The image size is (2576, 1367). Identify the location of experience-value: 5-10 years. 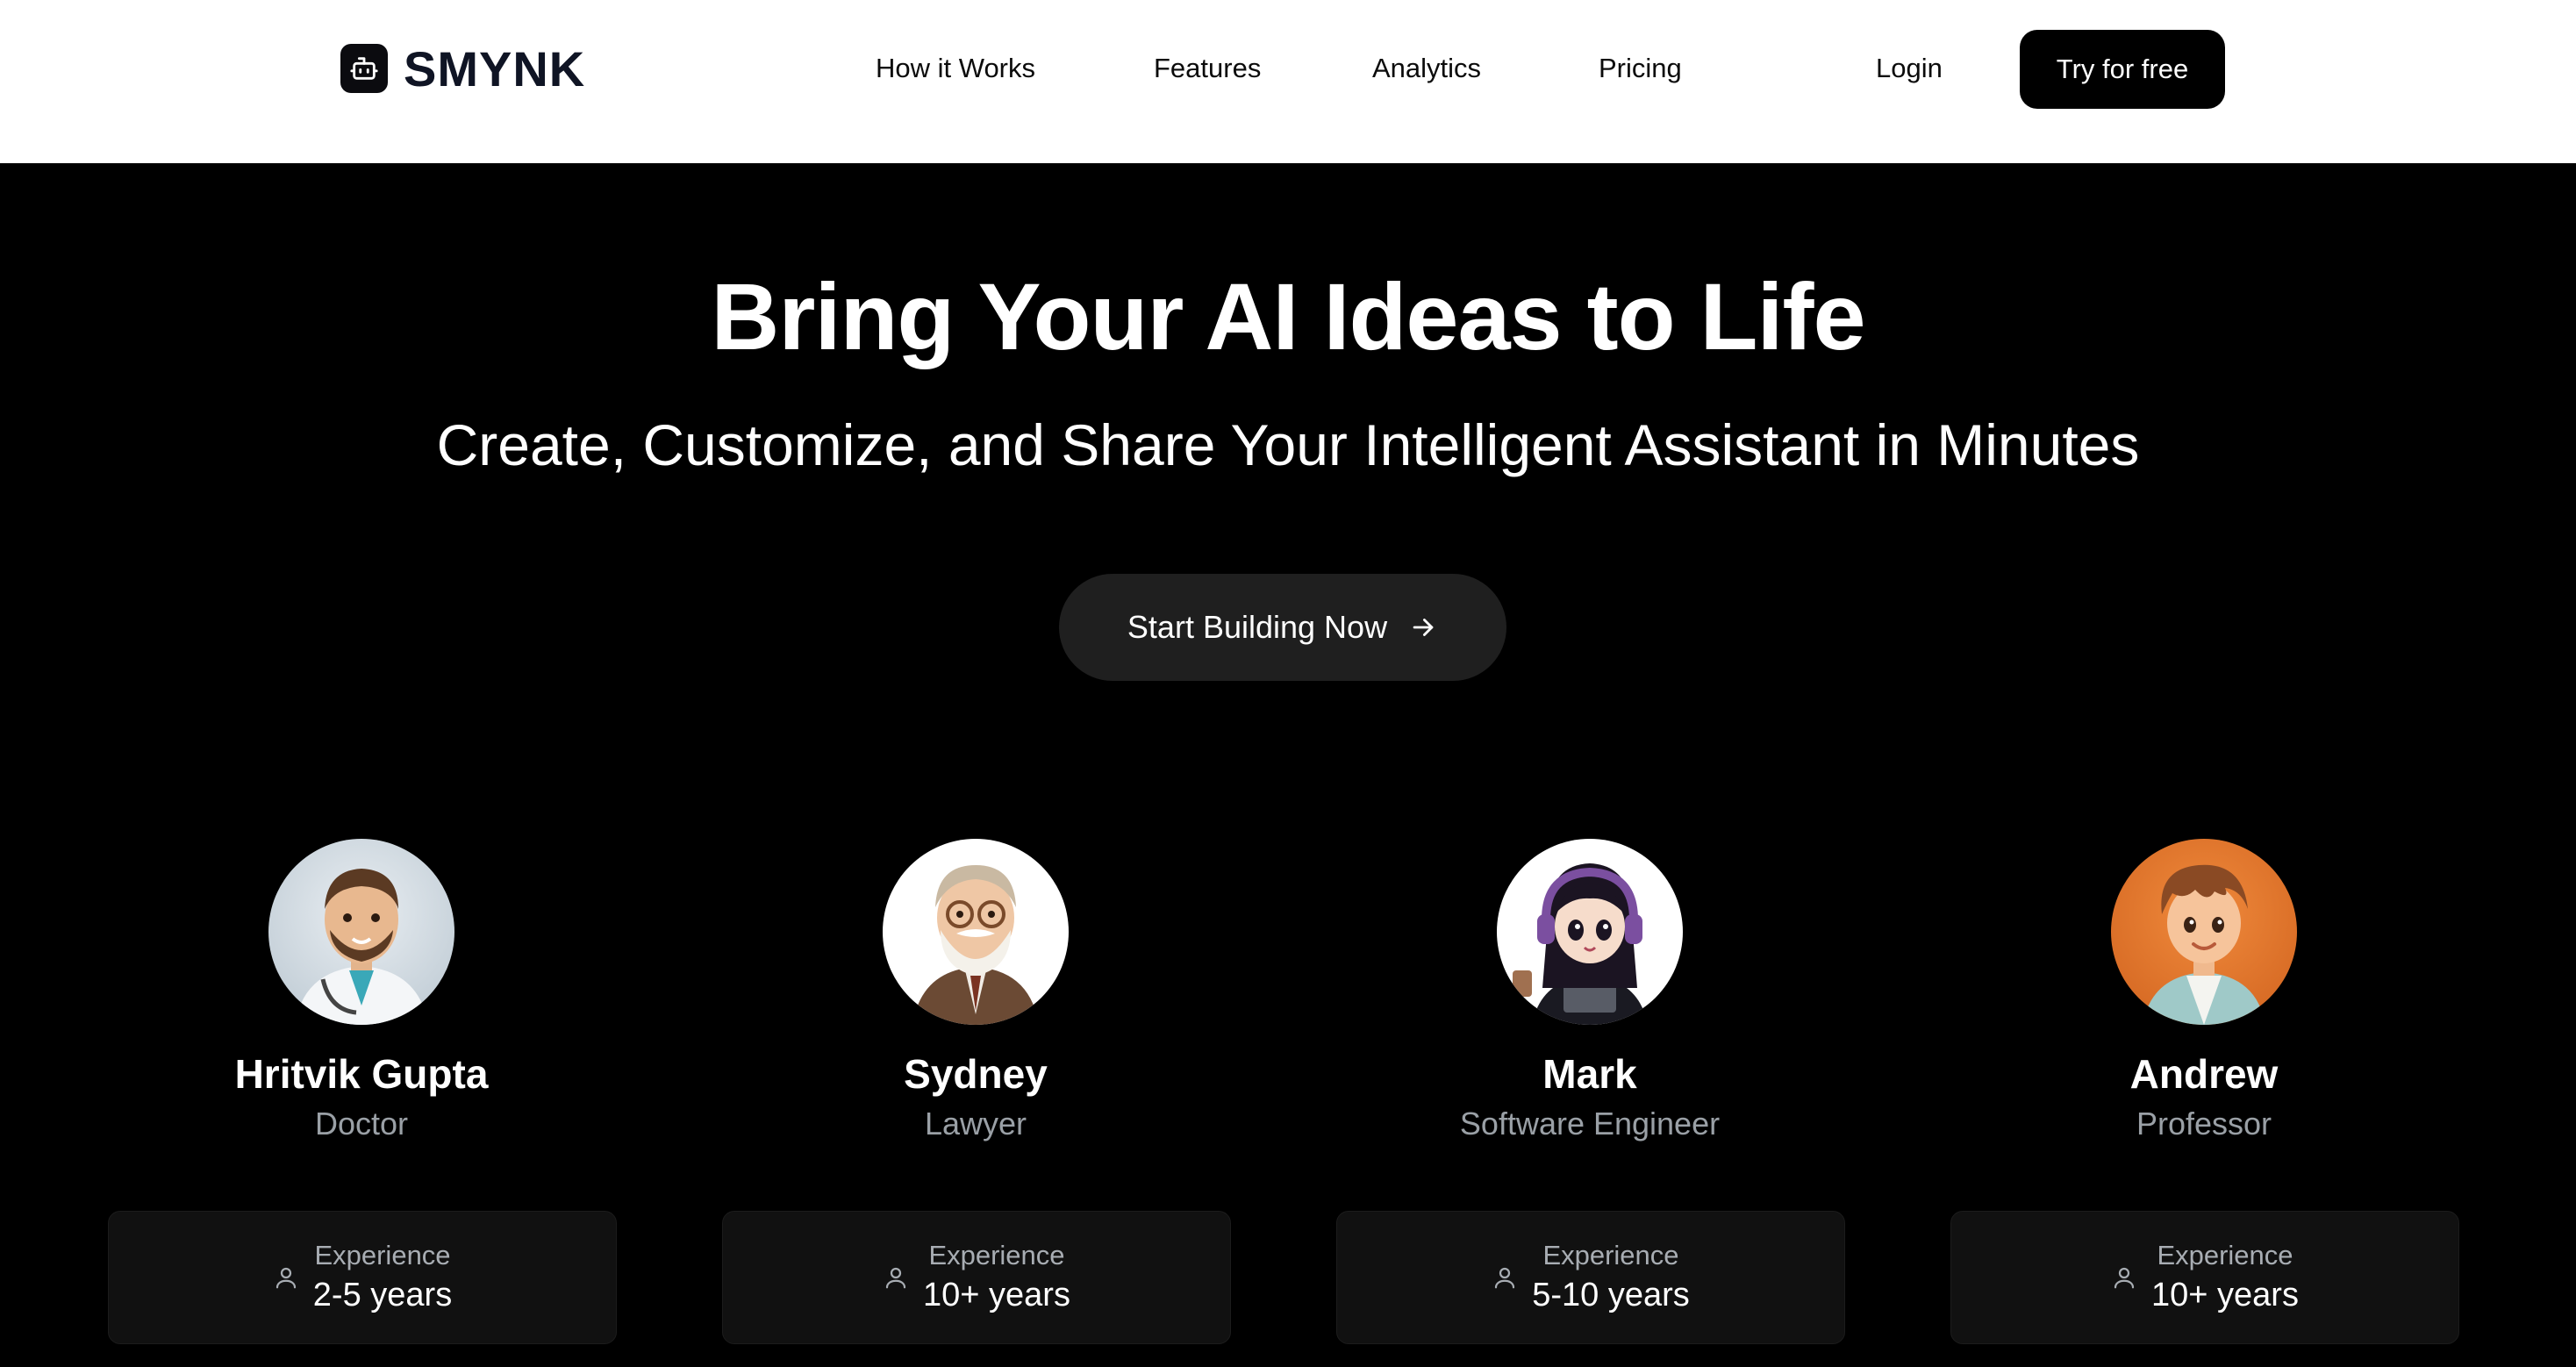
(1611, 1295).